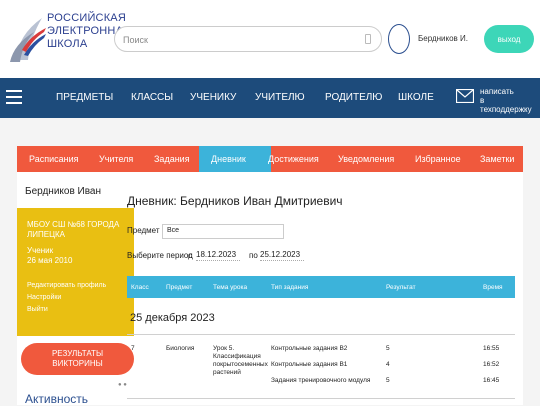 The height and width of the screenshot is (406, 540). I want to click on period-label: Выберите период, so click(160, 255).